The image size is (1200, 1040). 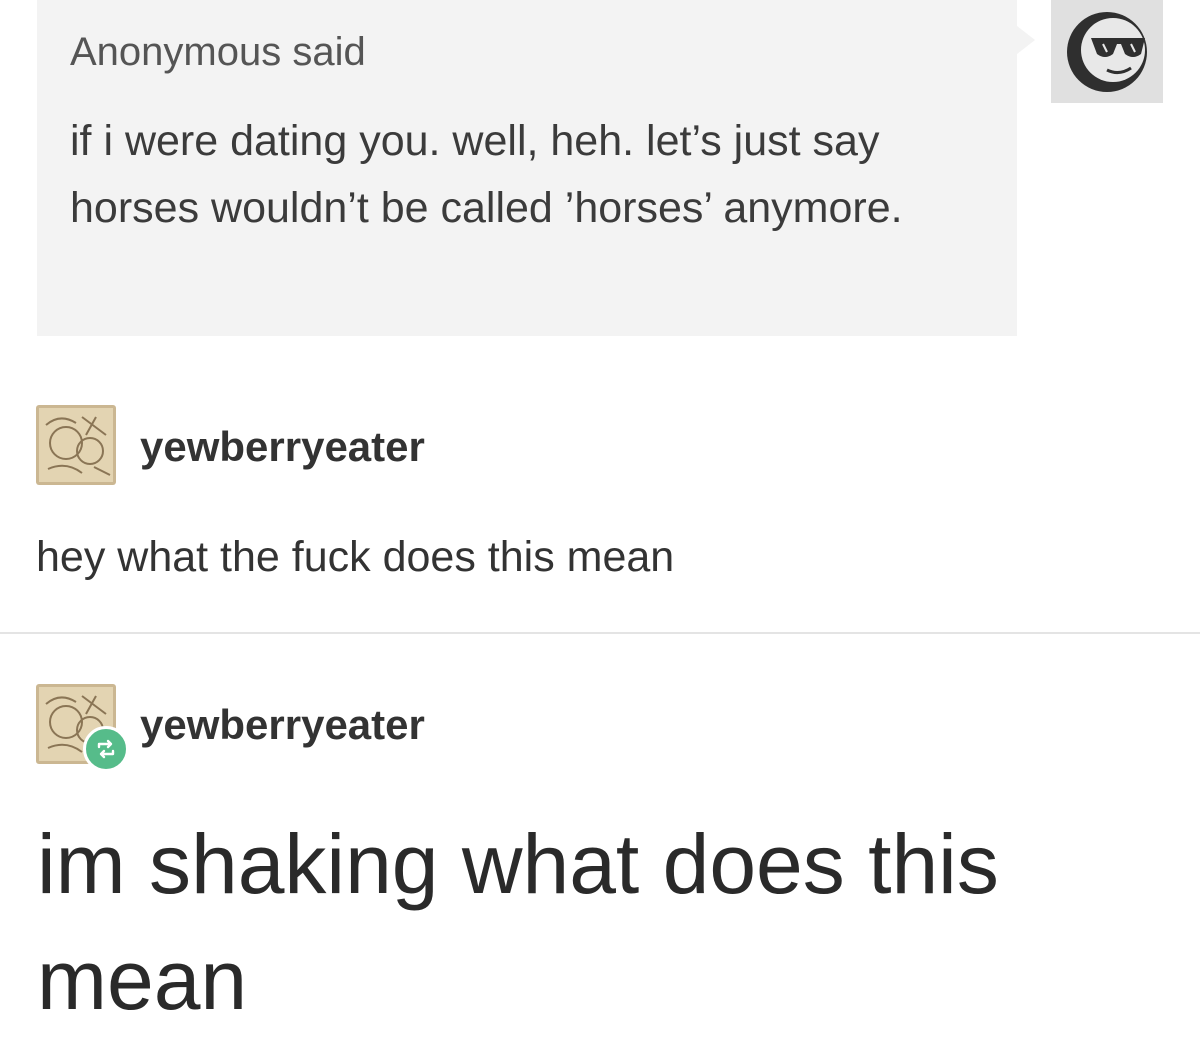 I want to click on sketch-avatar-icon, so click(x=76, y=445).